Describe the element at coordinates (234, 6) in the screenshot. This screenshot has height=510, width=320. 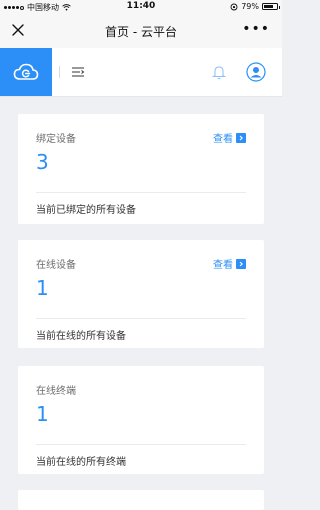
I see `orientation-lock-icon` at that location.